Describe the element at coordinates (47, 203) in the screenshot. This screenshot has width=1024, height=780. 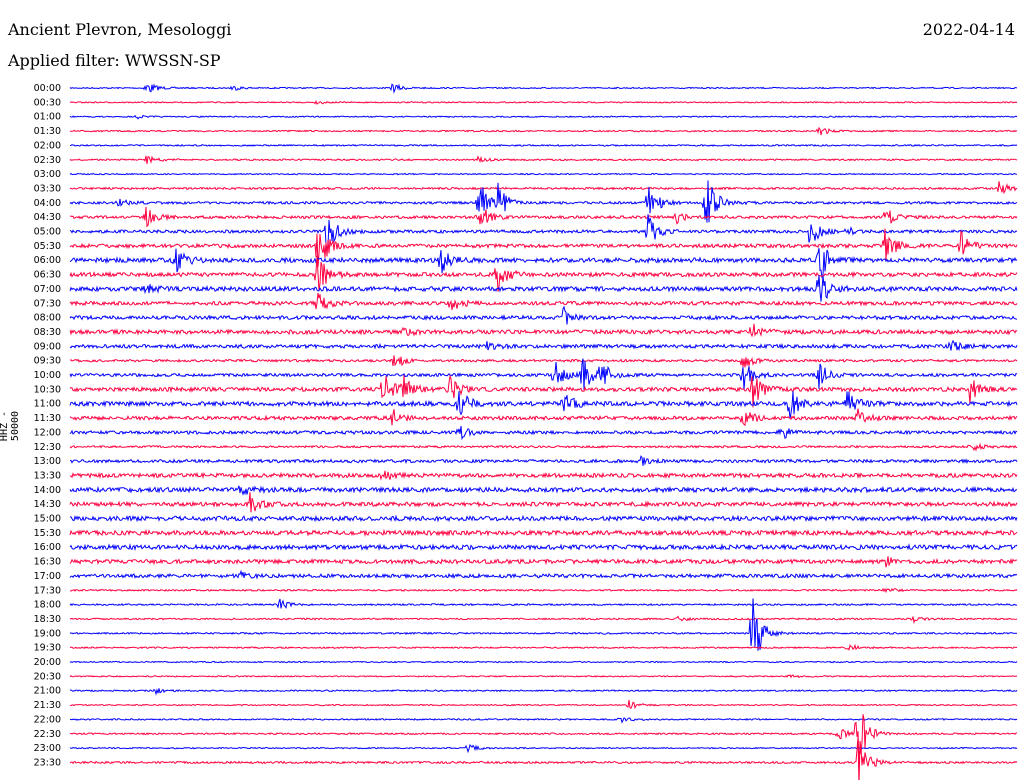
I see `time-tick-label: 04:00` at that location.